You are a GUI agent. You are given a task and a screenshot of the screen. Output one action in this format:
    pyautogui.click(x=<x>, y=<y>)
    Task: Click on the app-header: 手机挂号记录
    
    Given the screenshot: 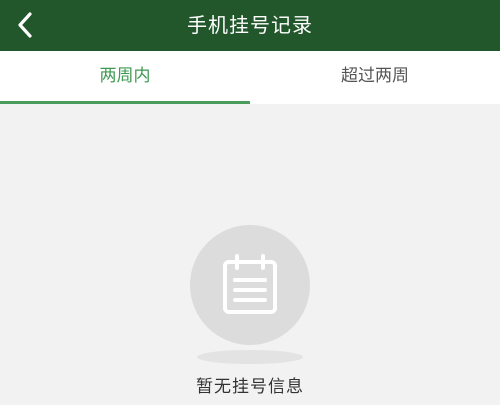 What is the action you would take?
    pyautogui.click(x=250, y=25)
    